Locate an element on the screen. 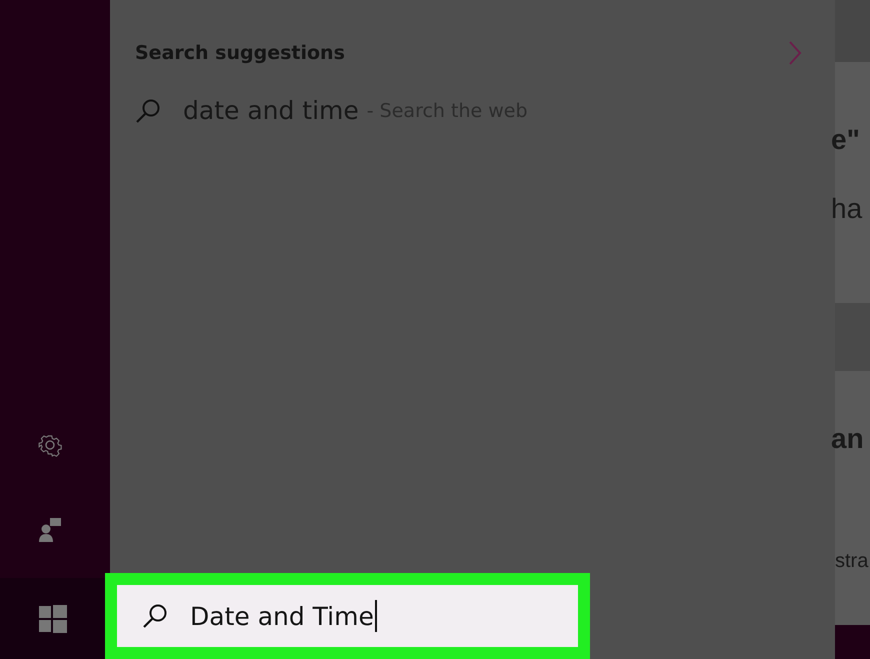 Image resolution: width=870 pixels, height=659 pixels. feedback-icon is located at coordinates (50, 530).